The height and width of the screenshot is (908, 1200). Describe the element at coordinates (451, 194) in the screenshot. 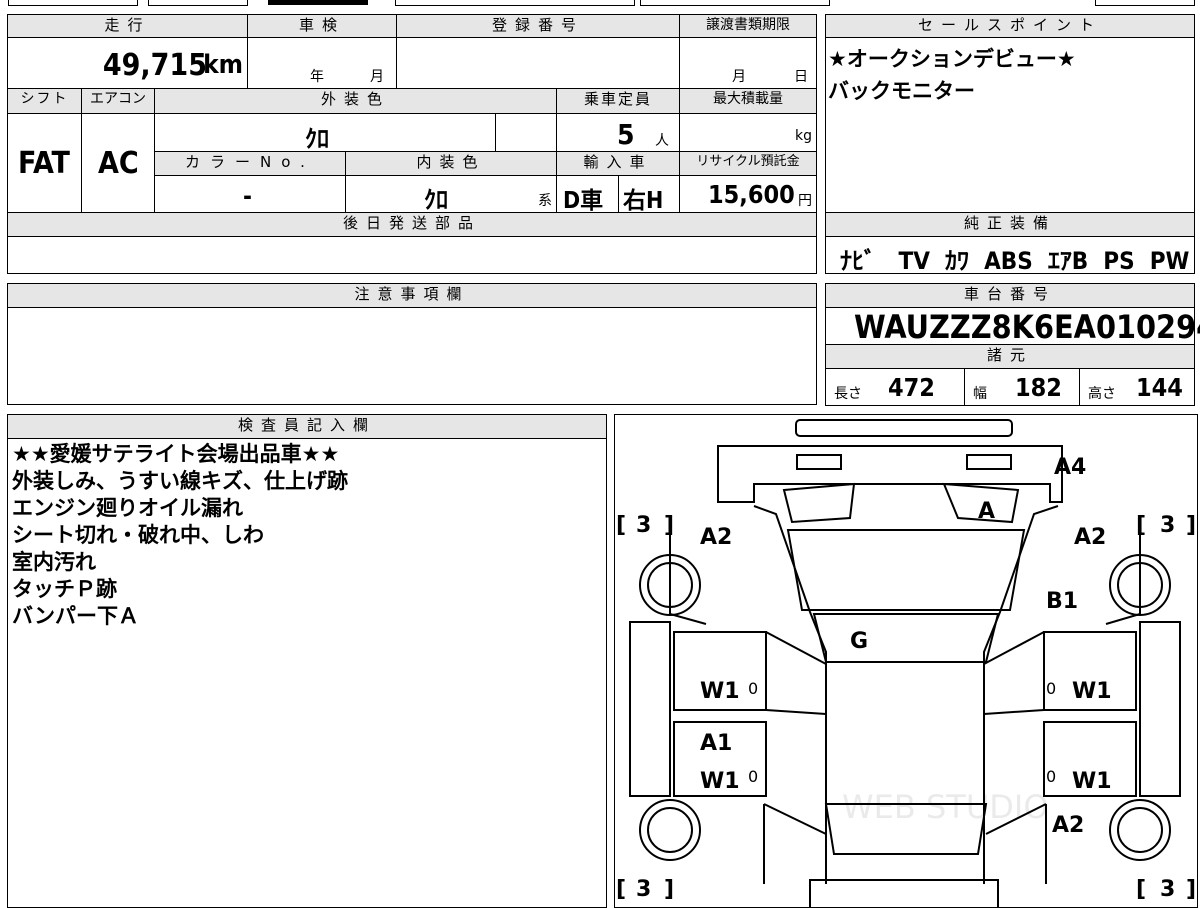

I see `interior-color-cell: ｸﾛ 系` at that location.